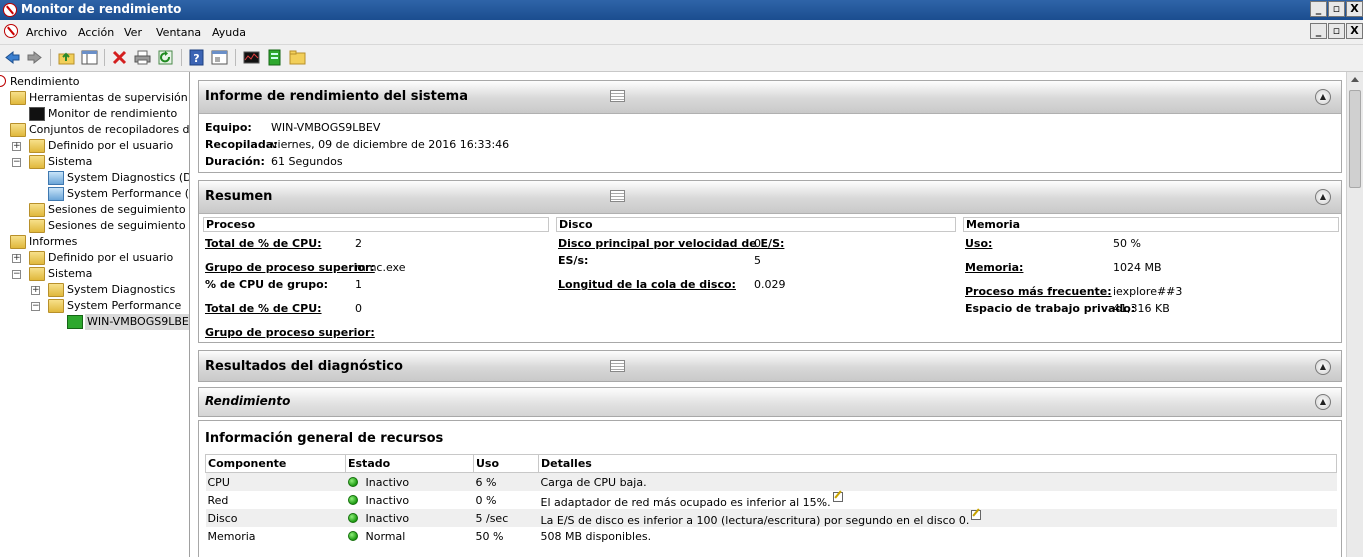  I want to click on total-cpu-label: Total de % de CPU:, so click(263, 243).